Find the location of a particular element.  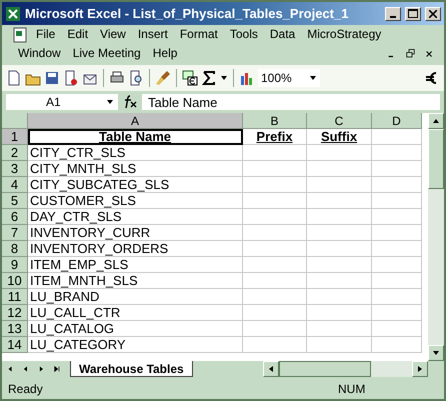

status-text: Ready is located at coordinates (26, 389).